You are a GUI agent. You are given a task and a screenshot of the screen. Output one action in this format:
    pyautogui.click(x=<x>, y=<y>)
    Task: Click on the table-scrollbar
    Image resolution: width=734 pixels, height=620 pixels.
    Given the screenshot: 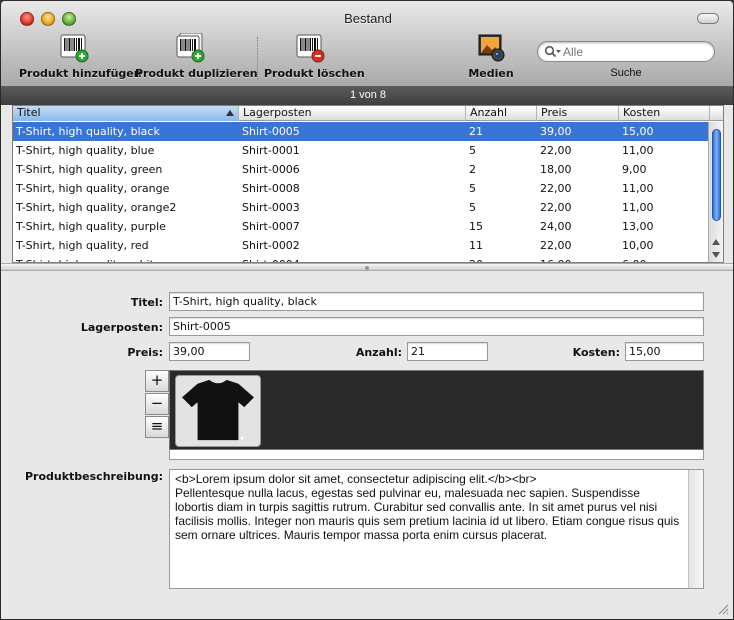 What is the action you would take?
    pyautogui.click(x=715, y=192)
    